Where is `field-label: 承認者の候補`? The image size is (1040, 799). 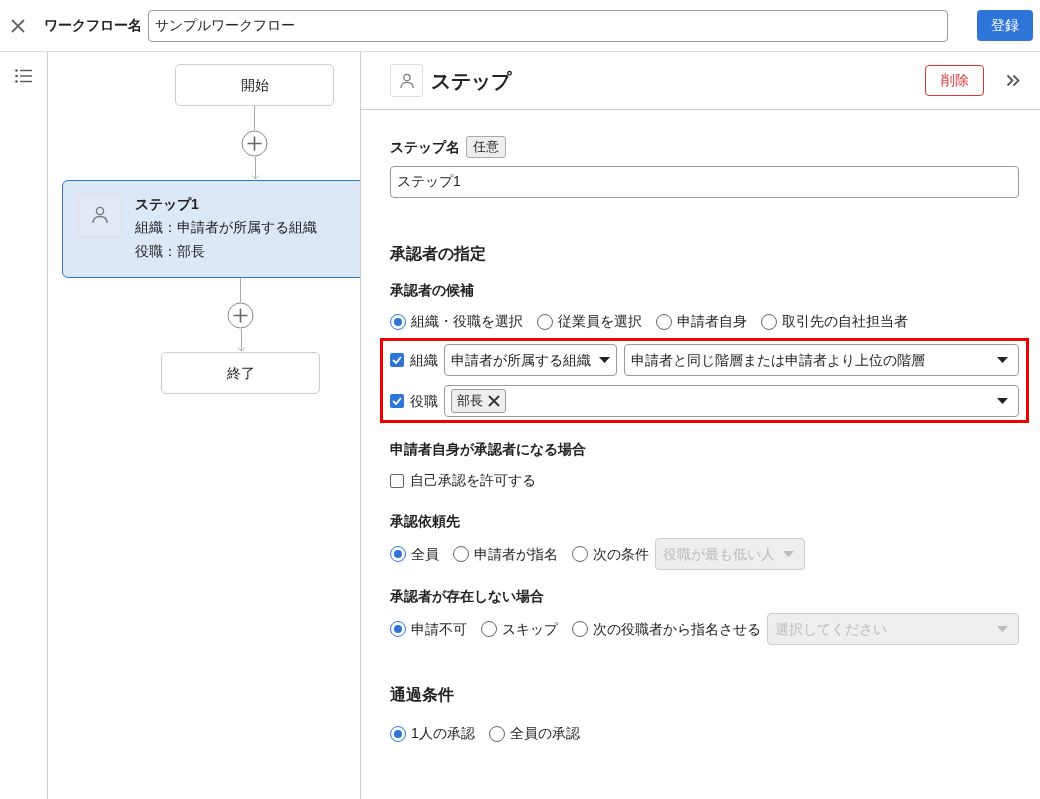 field-label: 承認者の候補 is located at coordinates (432, 290).